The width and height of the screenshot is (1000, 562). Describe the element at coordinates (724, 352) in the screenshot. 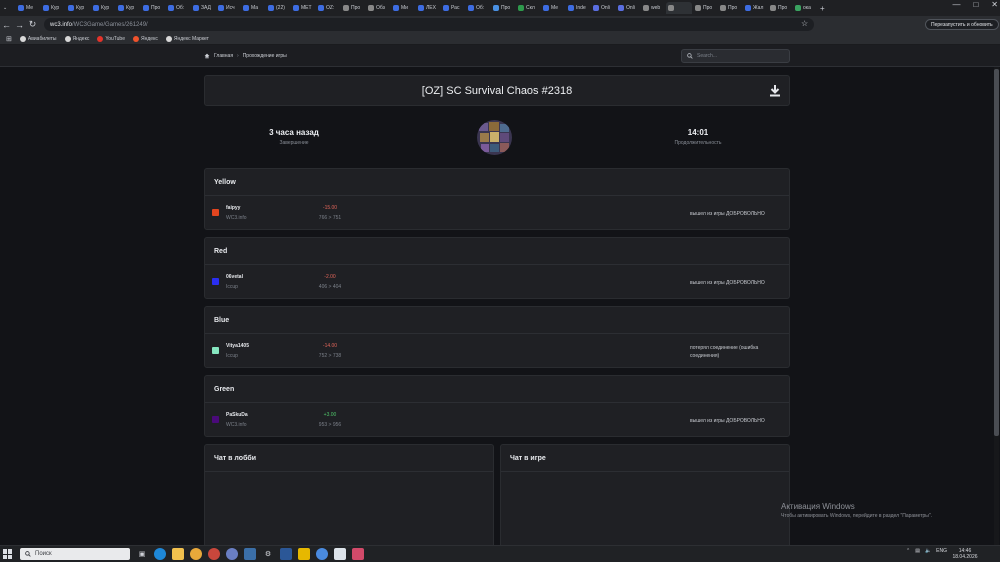

I see `leave-reason: потерял соединение (ошибка соединения)` at that location.